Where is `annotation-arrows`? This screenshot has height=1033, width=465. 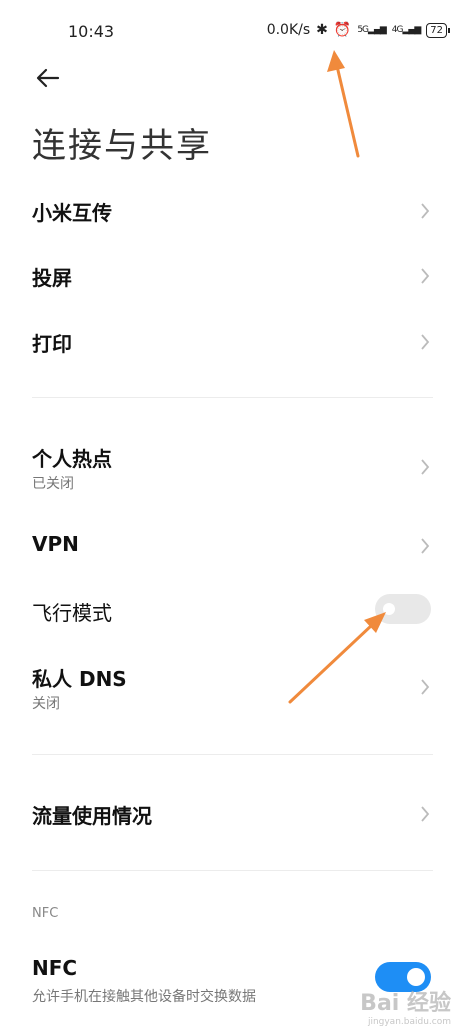
annotation-arrows is located at coordinates (337, 377).